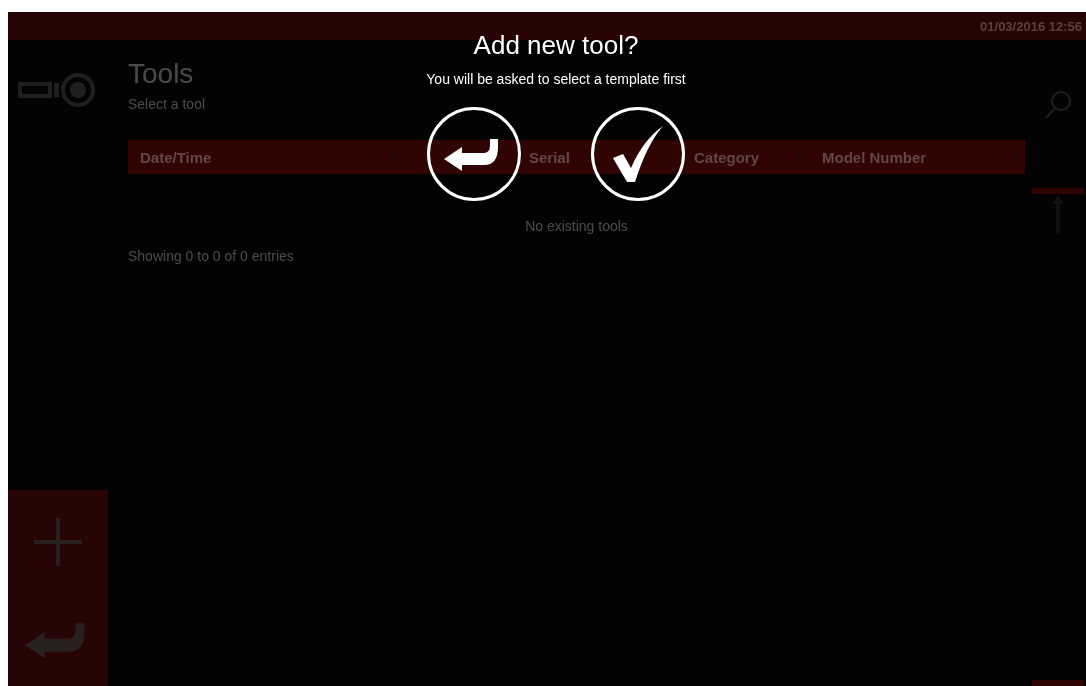 This screenshot has height=686, width=1086. What do you see at coordinates (1031, 26) in the screenshot?
I see `date-time: 01/03/2016 12:56` at bounding box center [1031, 26].